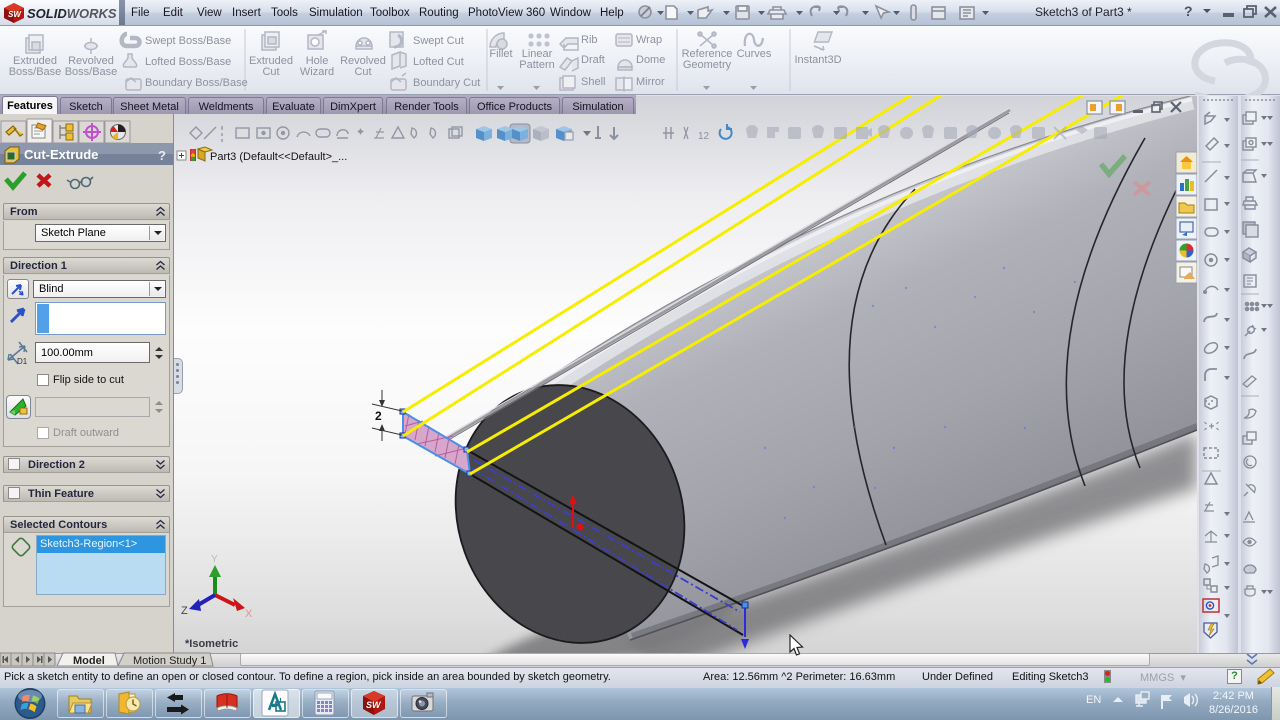  What do you see at coordinates (184, 611) in the screenshot?
I see `svg-text: Z` at bounding box center [184, 611].